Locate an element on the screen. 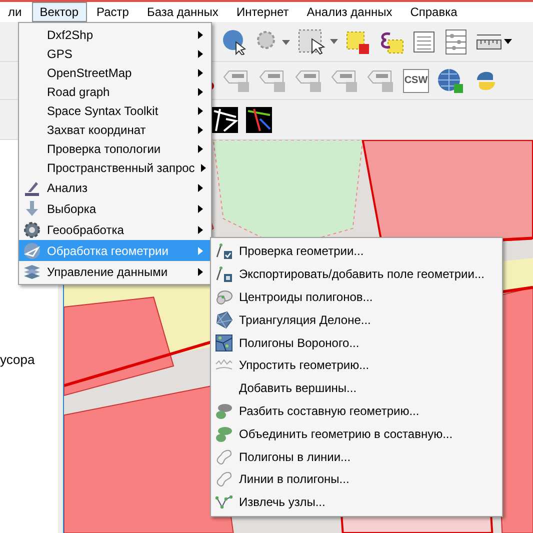 This screenshot has width=533, height=533. line-table-icon is located at coordinates (224, 274).